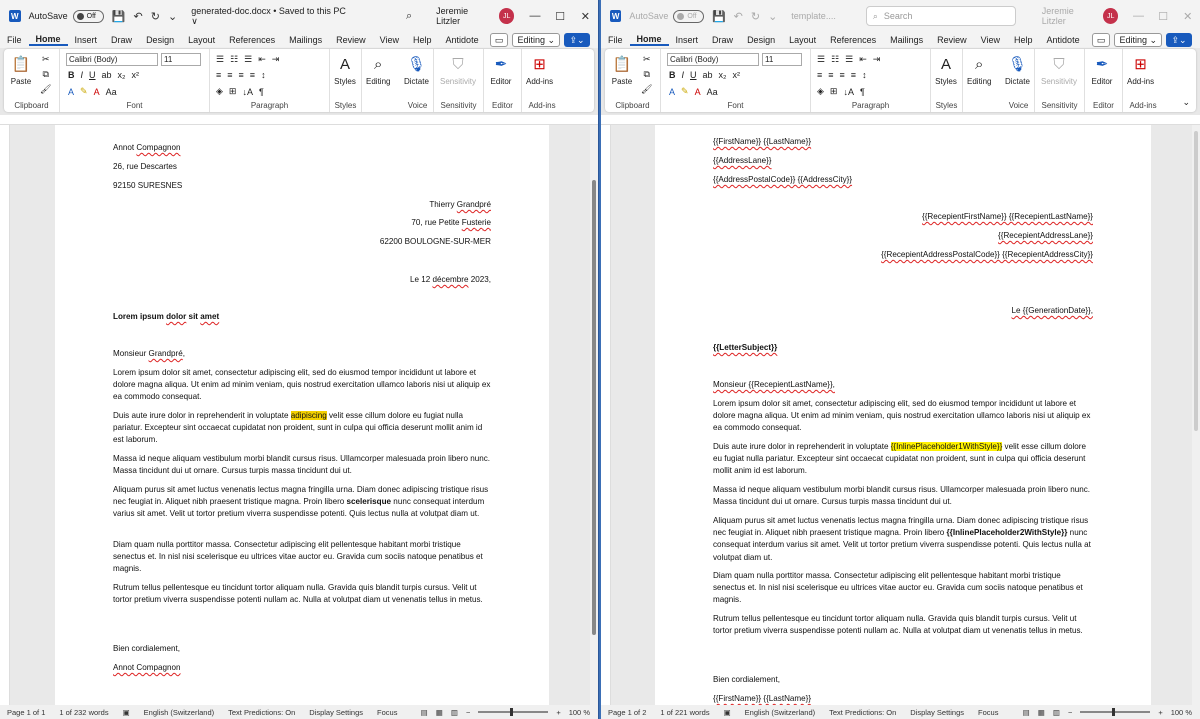  What do you see at coordinates (26, 712) in the screenshot?
I see `page-count: Page 1 of 1` at bounding box center [26, 712].